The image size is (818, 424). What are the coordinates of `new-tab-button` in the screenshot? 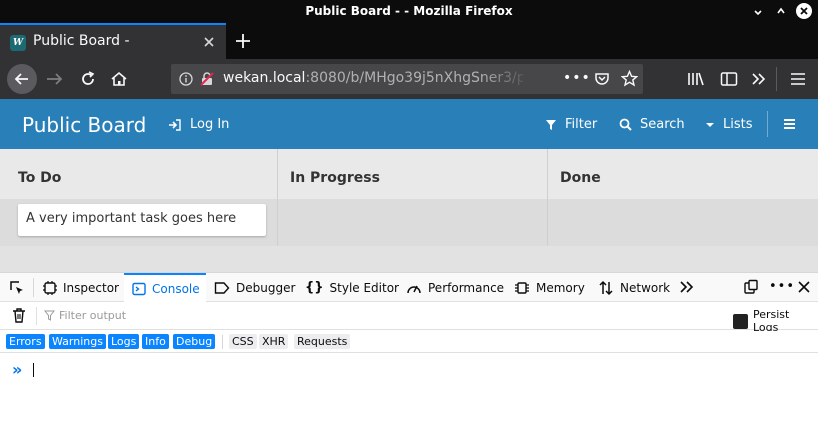 It's located at (243, 41).